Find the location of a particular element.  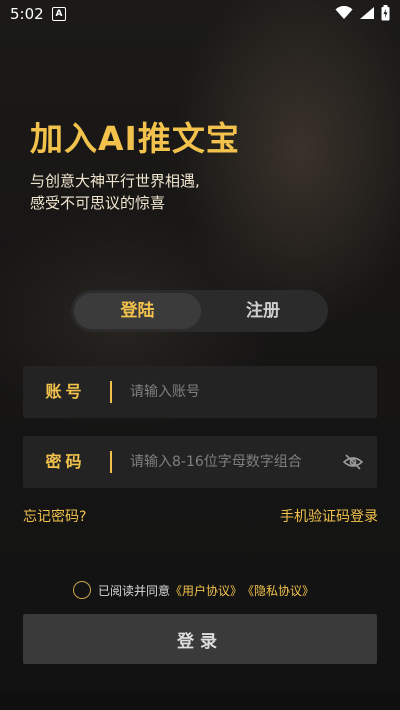

subtitle-line-2: 感受不可思议的惊喜 is located at coordinates (98, 203).